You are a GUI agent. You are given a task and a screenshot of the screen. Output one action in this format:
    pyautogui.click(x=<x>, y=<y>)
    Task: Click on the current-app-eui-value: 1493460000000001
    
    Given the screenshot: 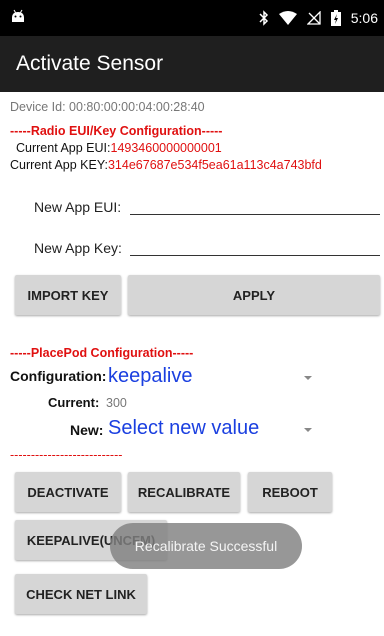 What is the action you would take?
    pyautogui.click(x=166, y=148)
    